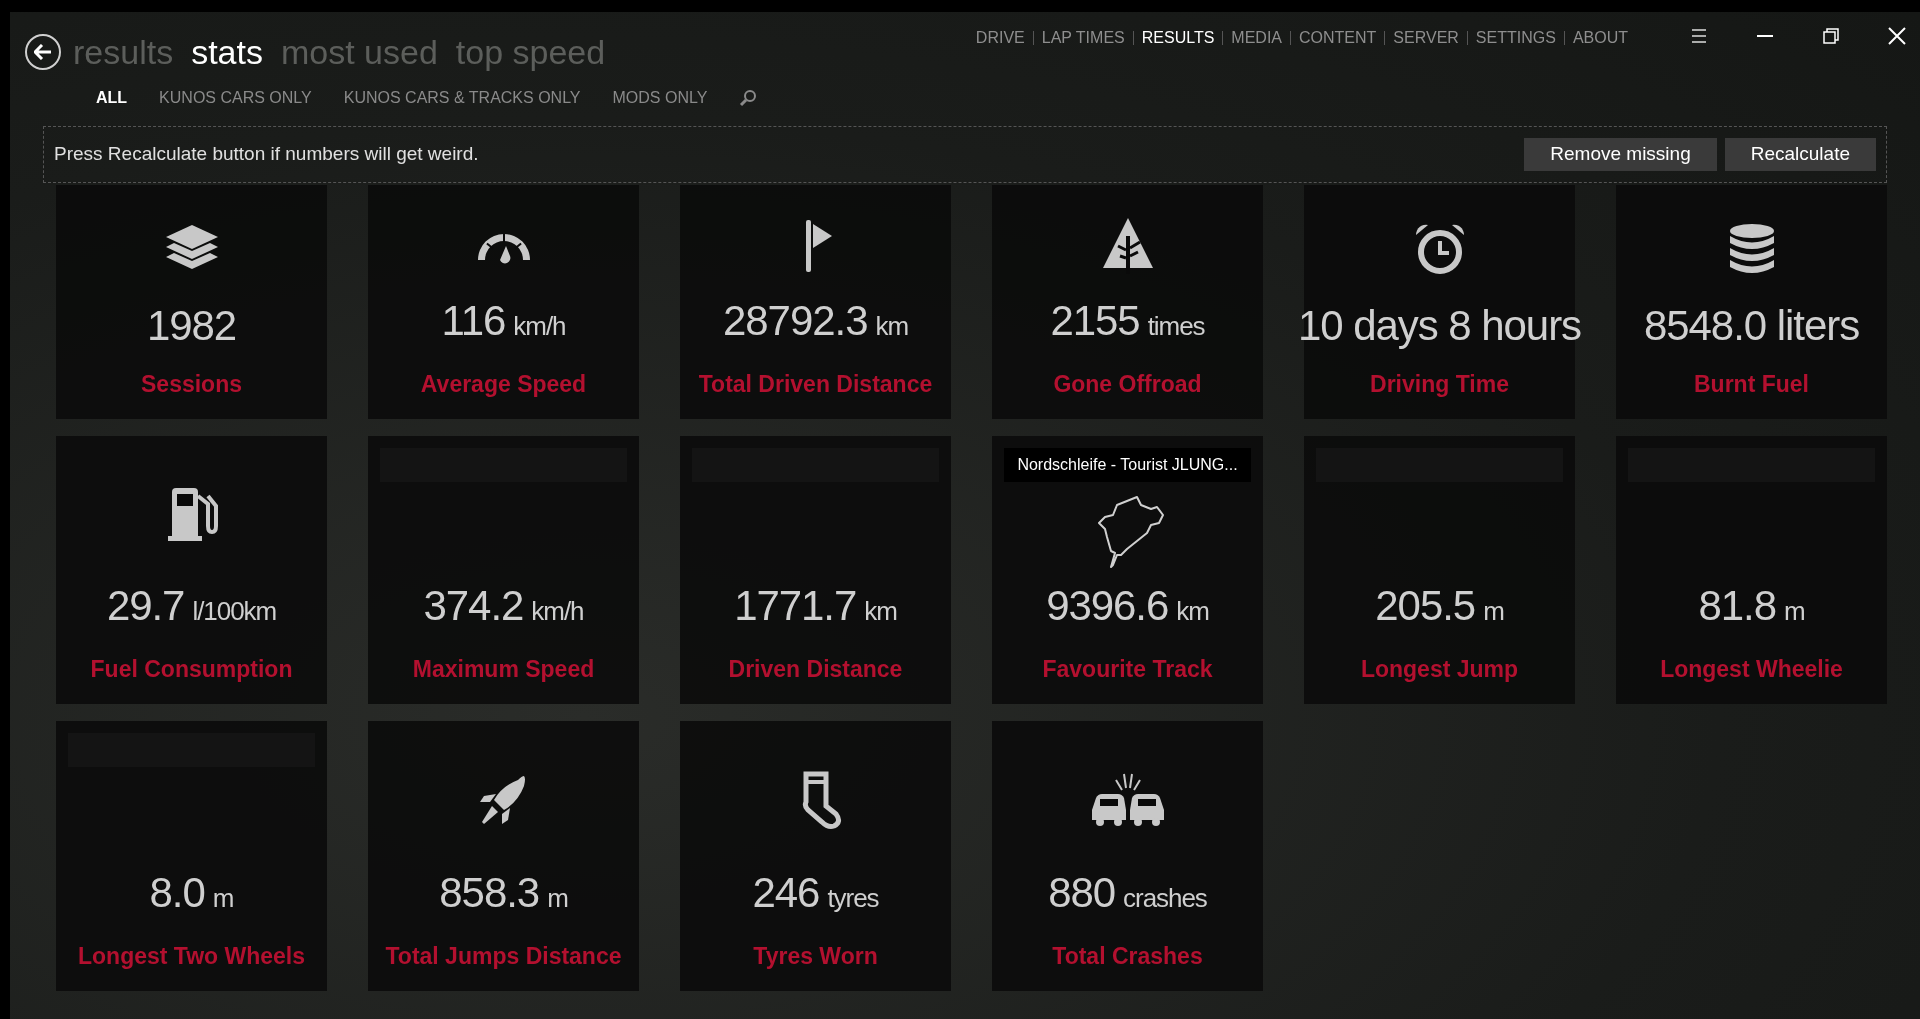  I want to click on stat-label: Driven Distance, so click(815, 669).